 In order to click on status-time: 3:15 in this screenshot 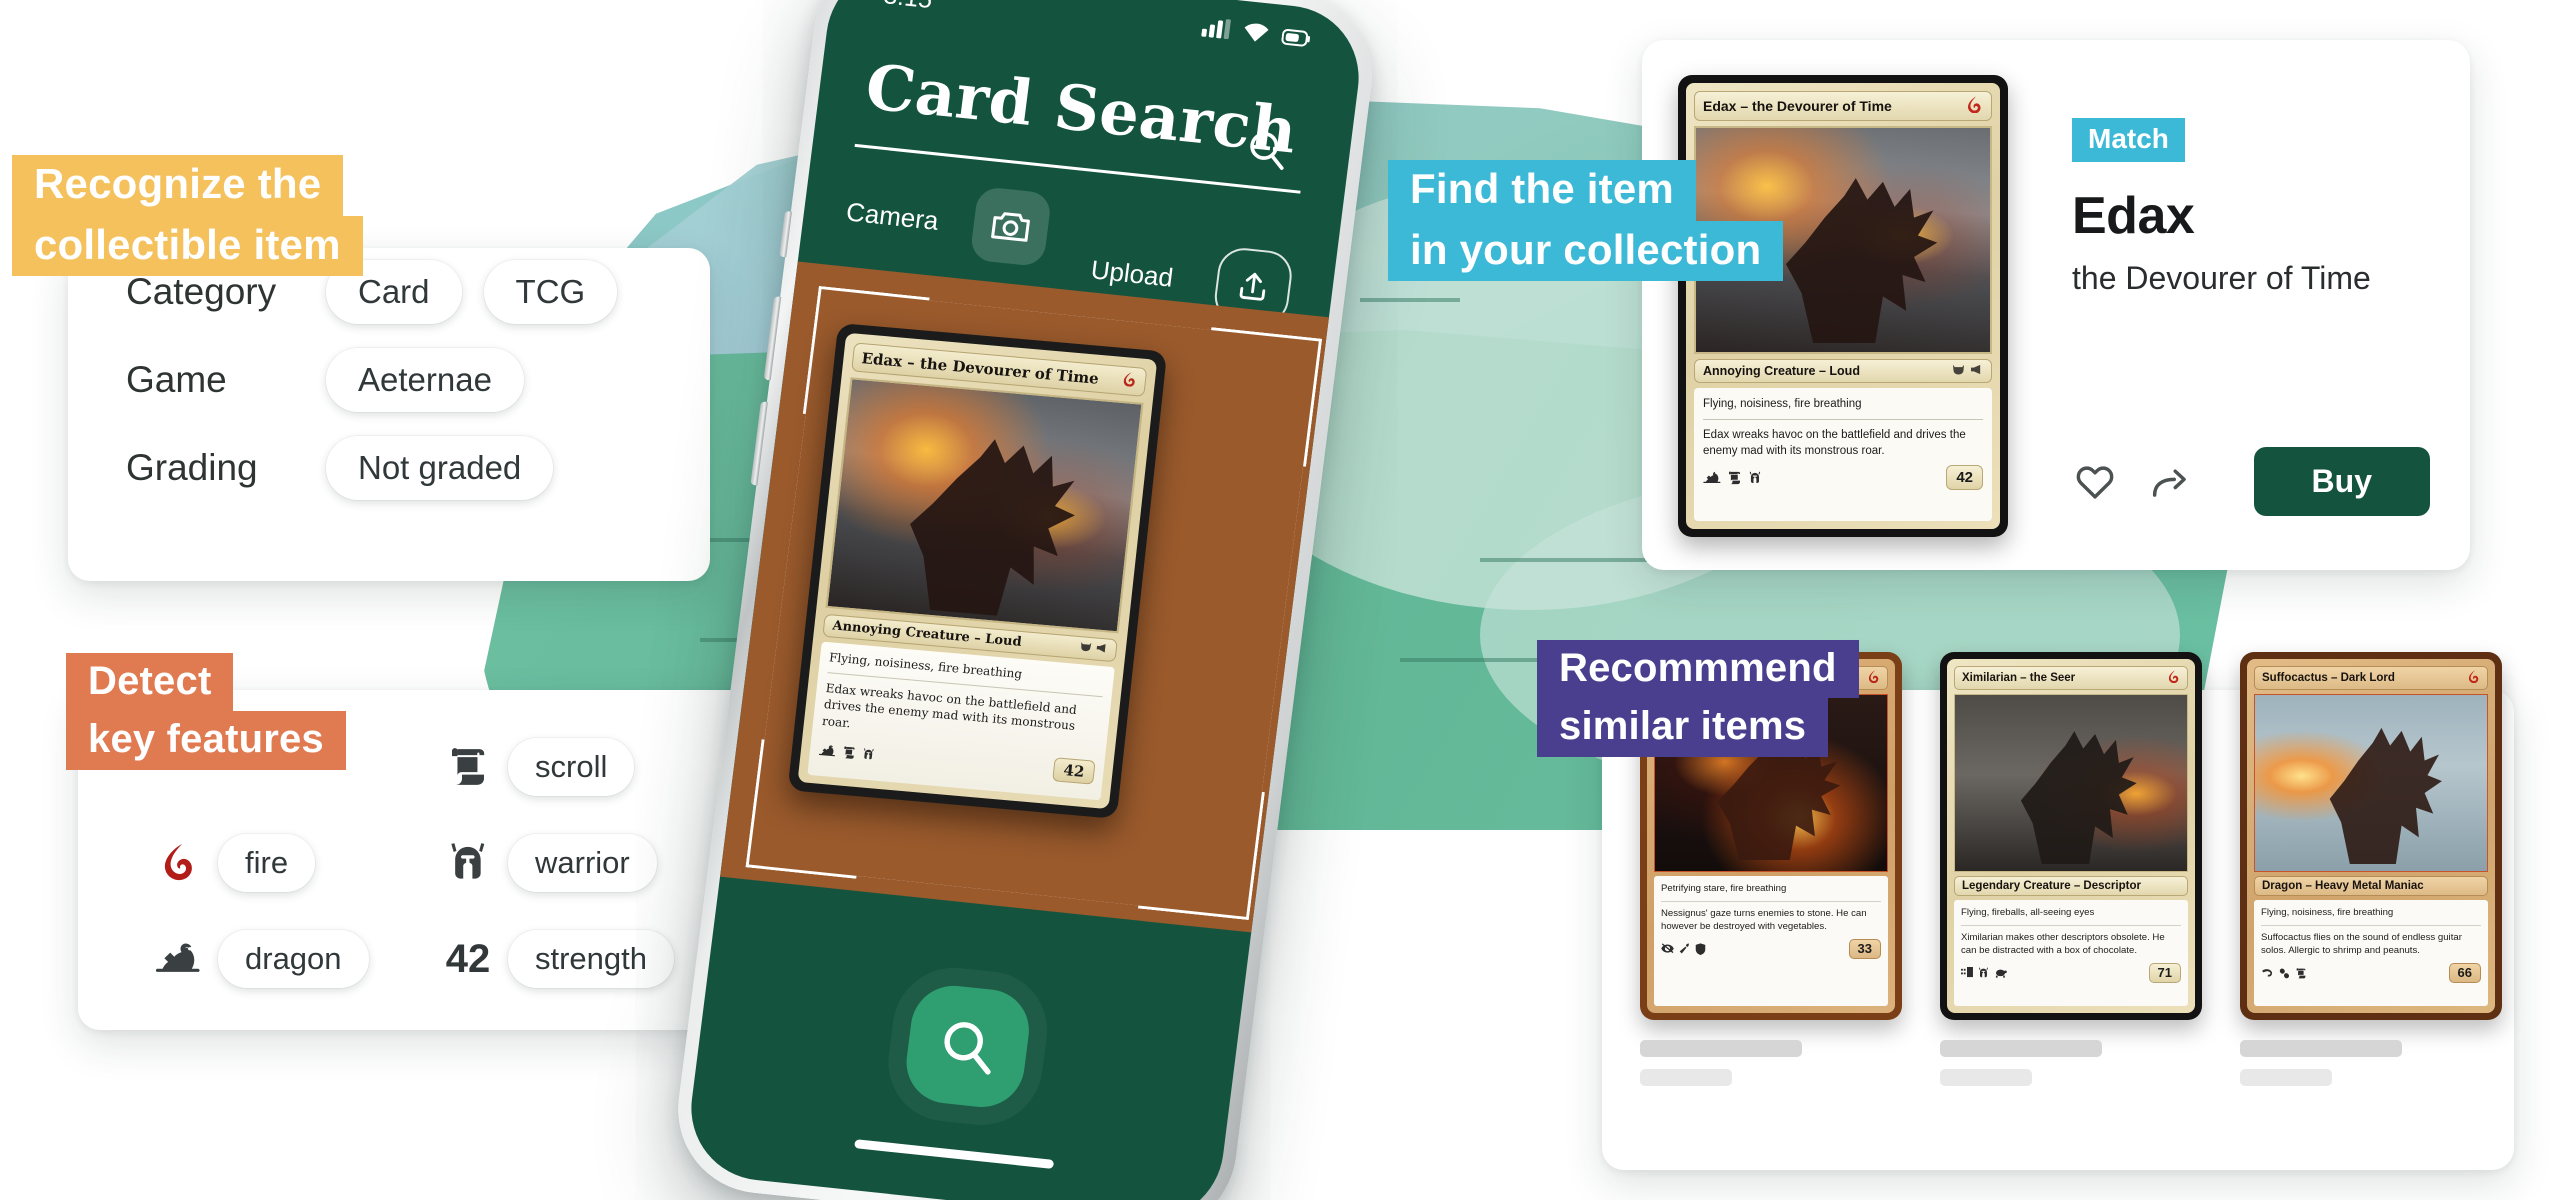, I will do `click(908, 7)`.